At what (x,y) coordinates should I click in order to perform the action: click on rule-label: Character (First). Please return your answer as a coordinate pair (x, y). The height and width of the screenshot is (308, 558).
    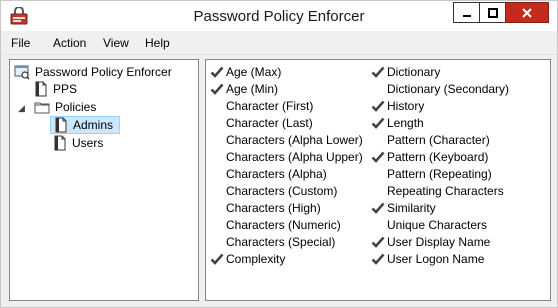
    Looking at the image, I should click on (270, 105).